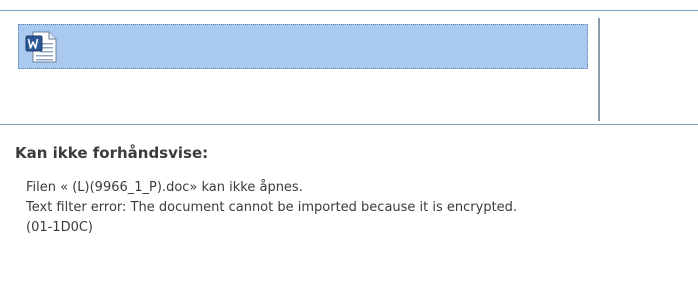  What do you see at coordinates (599, 69) in the screenshot?
I see `column-divider` at bounding box center [599, 69].